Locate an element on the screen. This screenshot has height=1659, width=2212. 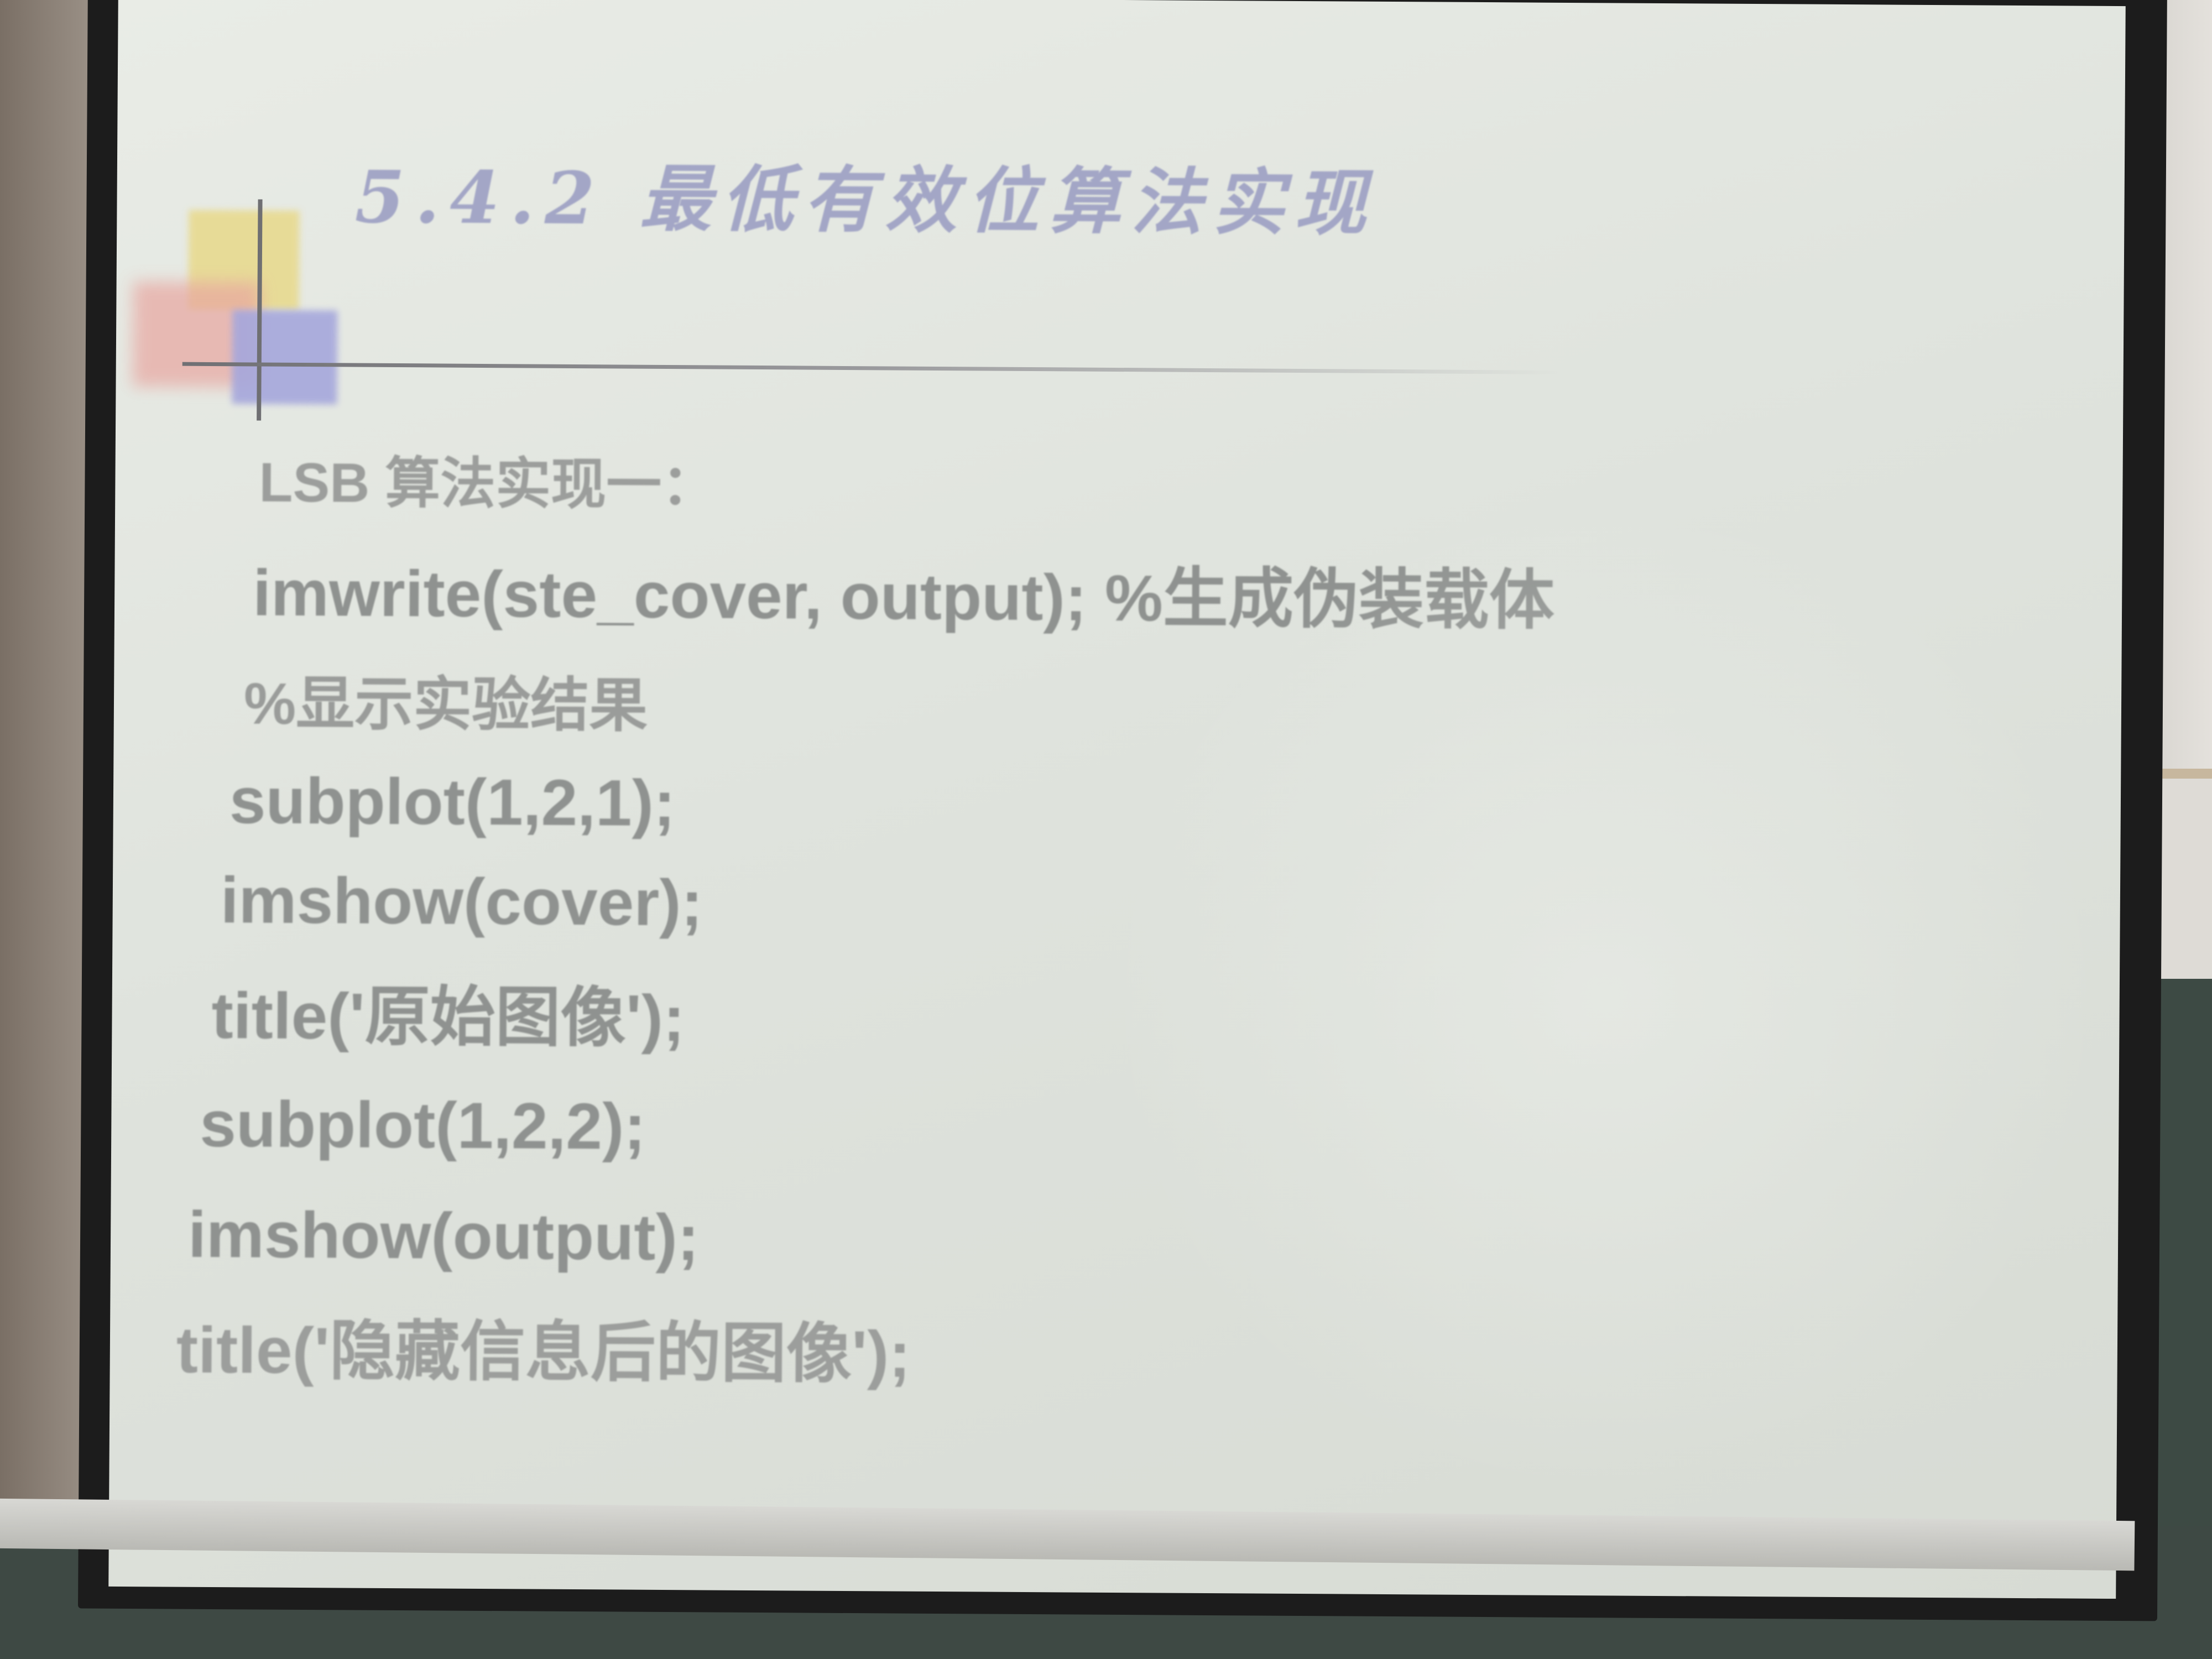
slide-line-8: imshow(output); is located at coordinates (444, 1237).